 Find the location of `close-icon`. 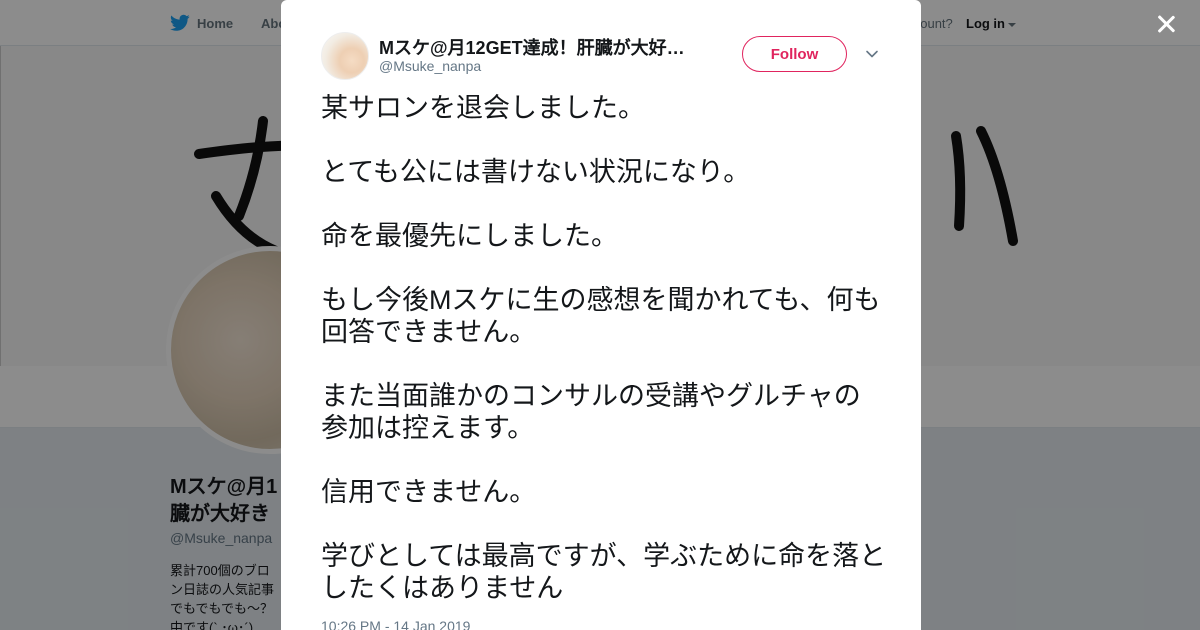

close-icon is located at coordinates (1166, 24).